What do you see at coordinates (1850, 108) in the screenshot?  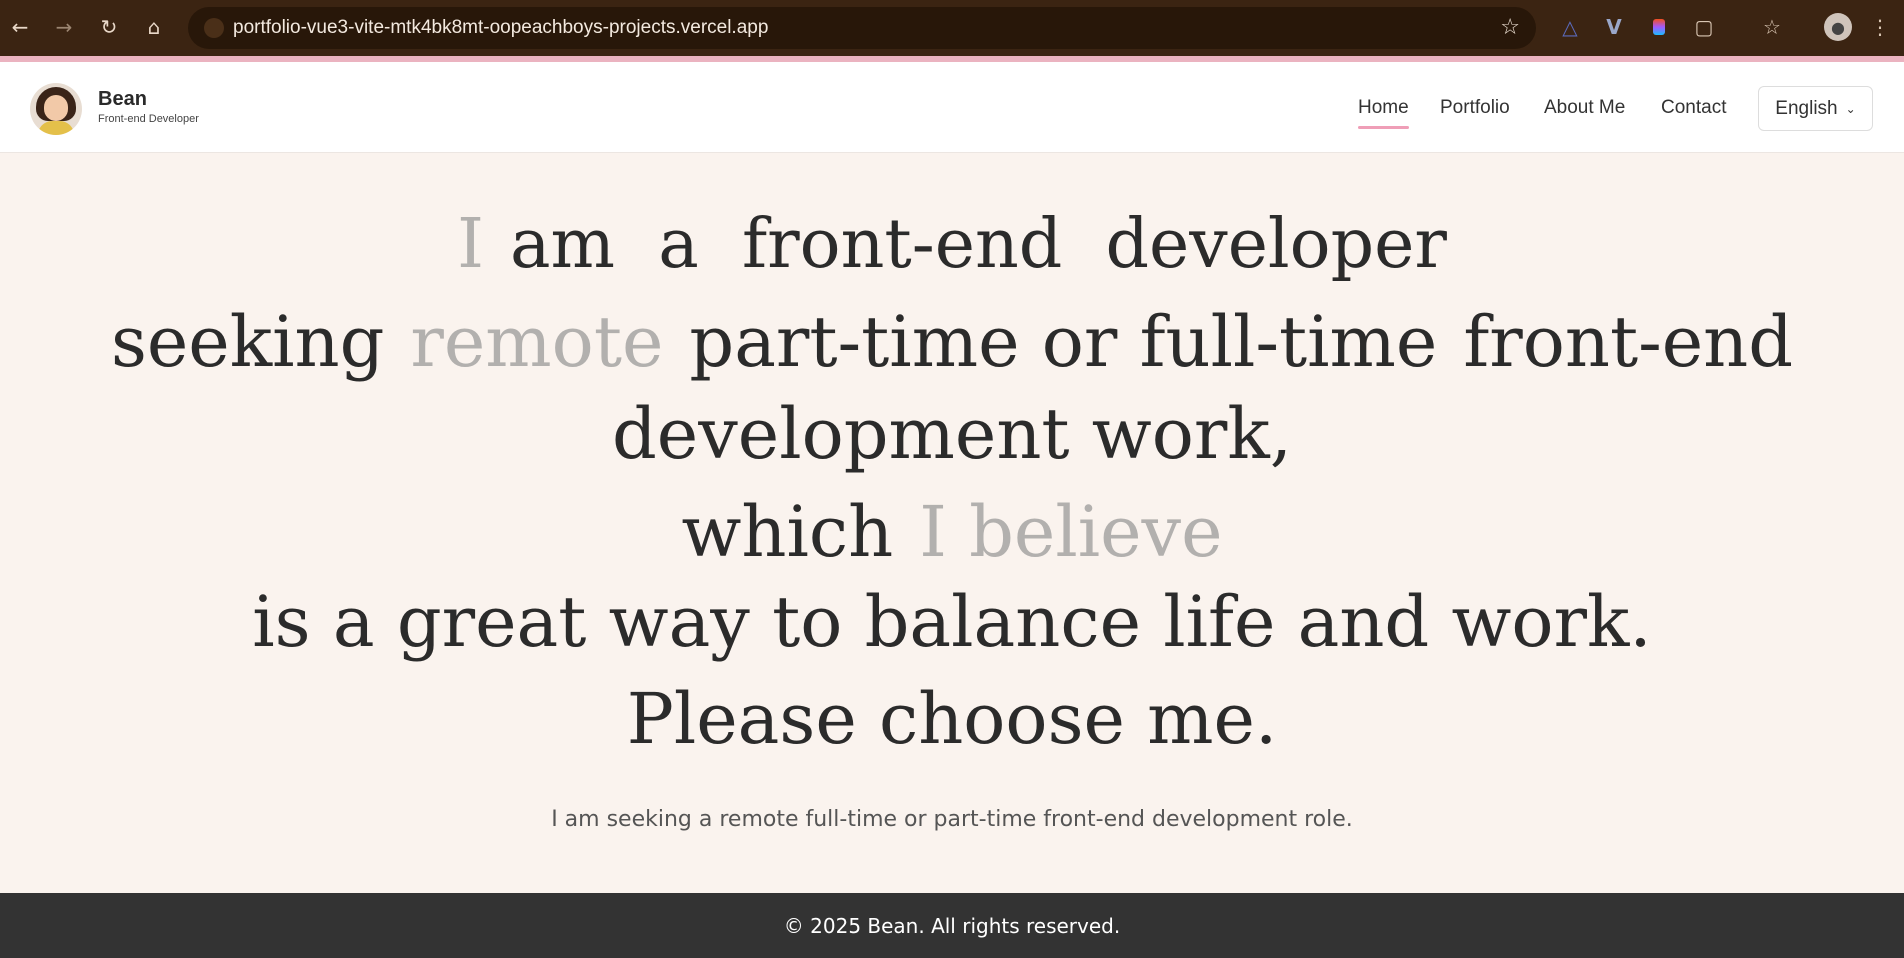 I see `chevron-down-icon: ⌄` at bounding box center [1850, 108].